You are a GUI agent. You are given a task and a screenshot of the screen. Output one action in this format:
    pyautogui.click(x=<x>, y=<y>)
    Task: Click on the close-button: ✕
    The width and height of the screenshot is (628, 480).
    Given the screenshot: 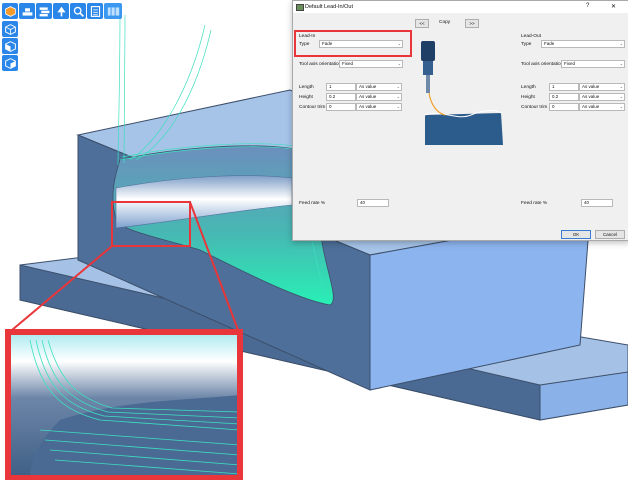 What is the action you would take?
    pyautogui.click(x=613, y=6)
    